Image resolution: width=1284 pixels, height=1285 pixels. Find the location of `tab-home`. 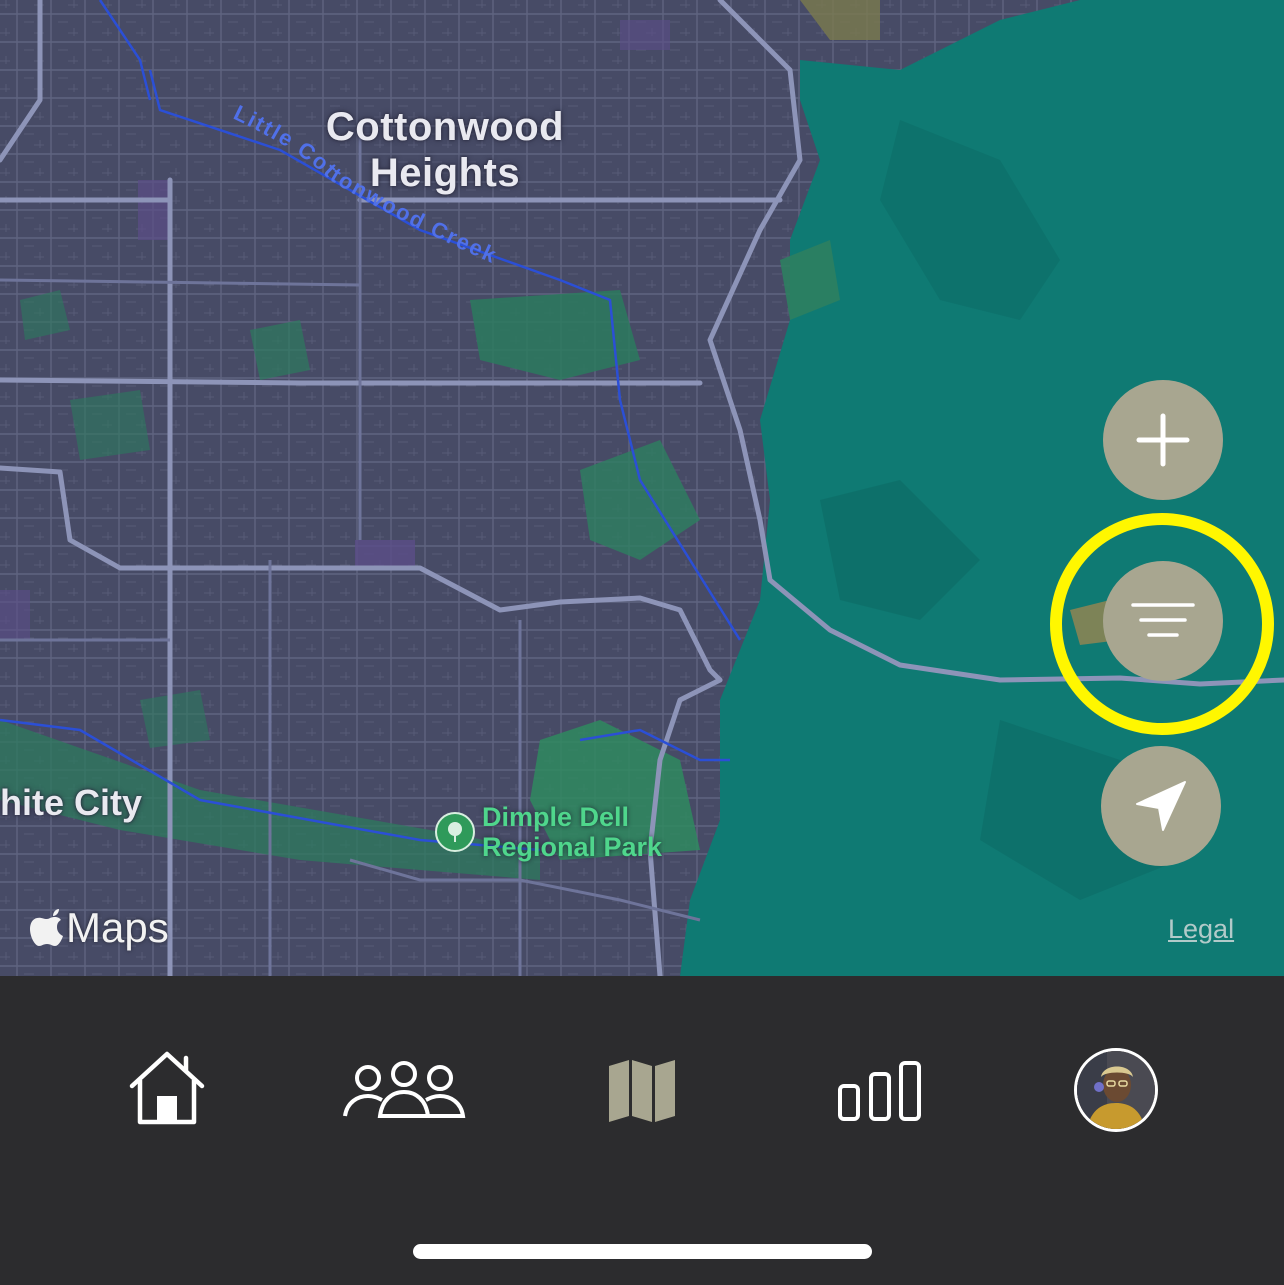

tab-home is located at coordinates (167, 1088).